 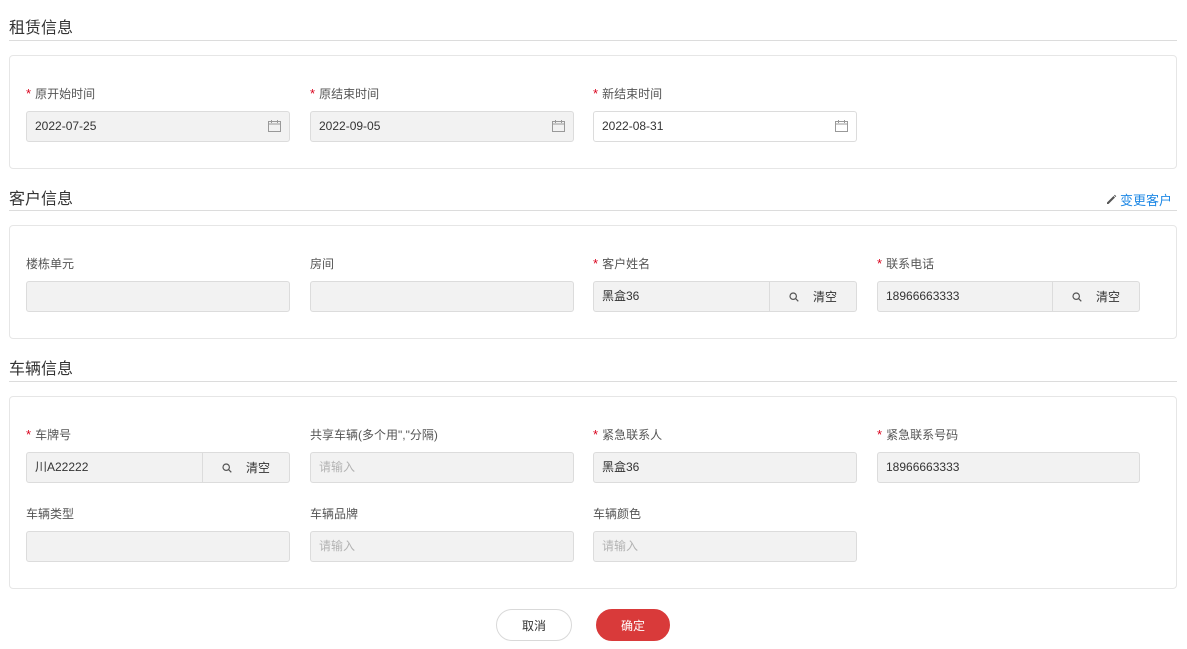 I want to click on emergency-phone-input: 18966663333, so click(x=1008, y=467).